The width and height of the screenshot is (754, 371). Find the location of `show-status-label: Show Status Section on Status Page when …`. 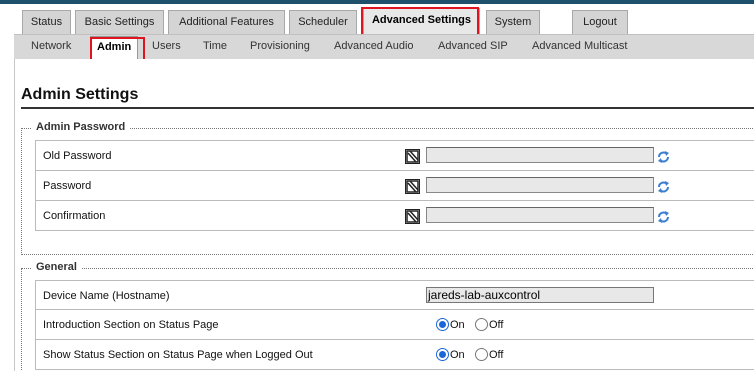

show-status-label: Show Status Section on Status Page when … is located at coordinates (178, 355).